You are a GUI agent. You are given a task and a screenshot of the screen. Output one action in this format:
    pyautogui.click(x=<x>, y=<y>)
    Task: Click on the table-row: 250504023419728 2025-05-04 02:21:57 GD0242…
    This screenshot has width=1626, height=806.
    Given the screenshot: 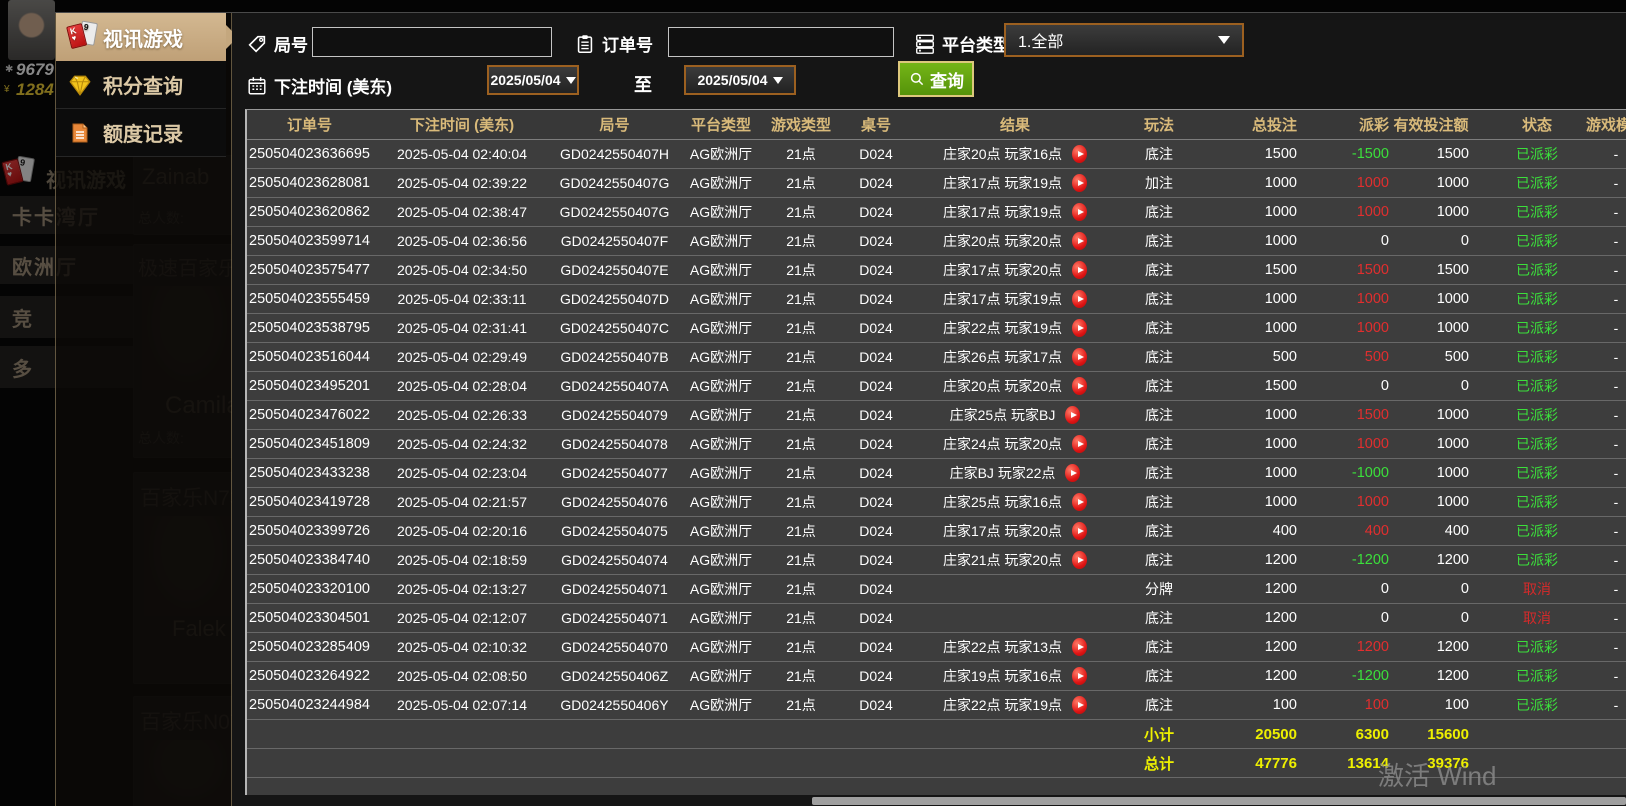 What is the action you would take?
    pyautogui.click(x=936, y=502)
    